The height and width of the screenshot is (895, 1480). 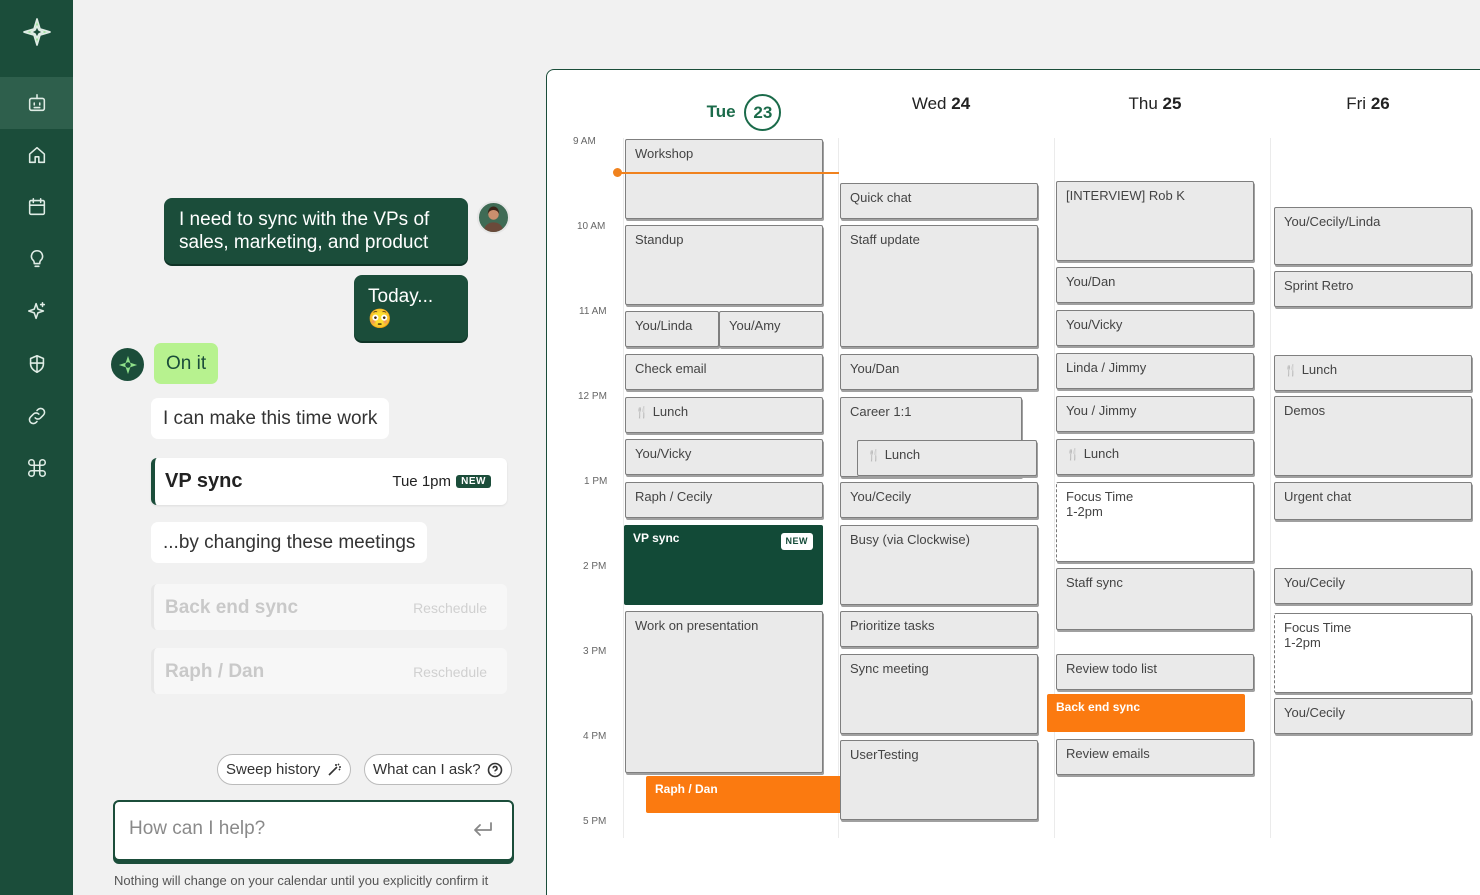 I want to click on day-date: 25, so click(x=1172, y=103).